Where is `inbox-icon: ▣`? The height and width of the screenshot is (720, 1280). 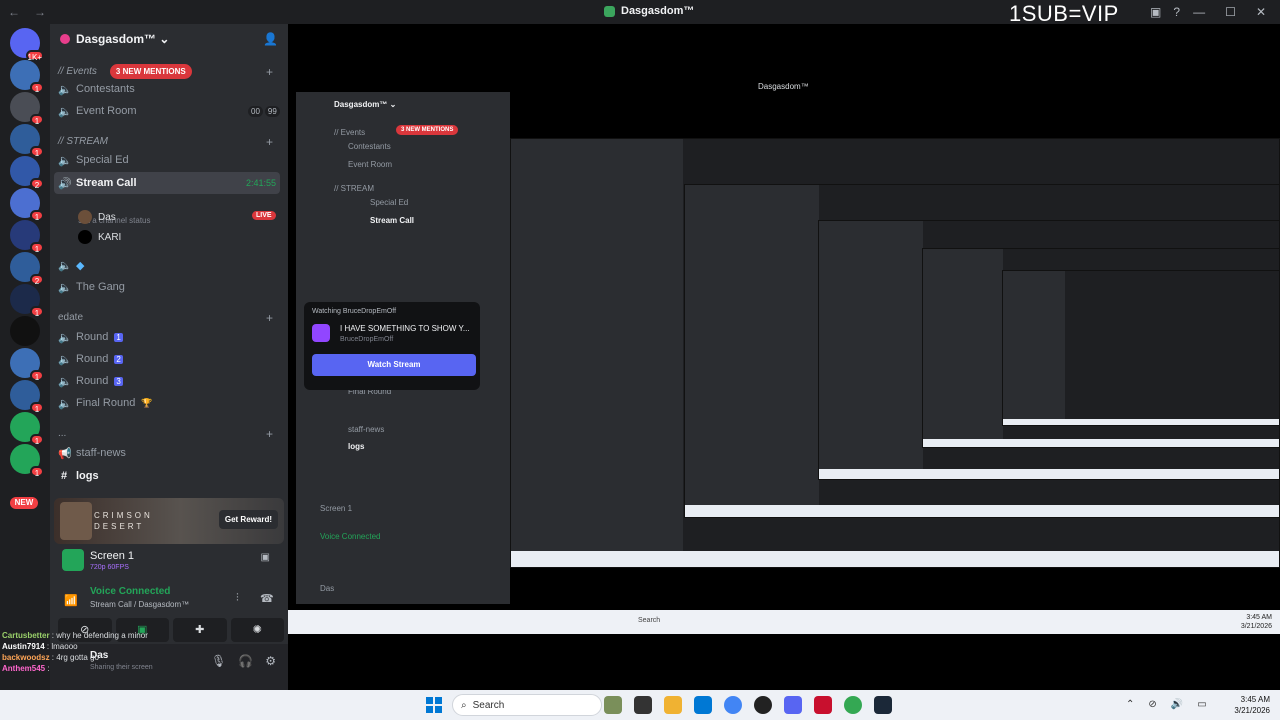
inbox-icon: ▣ is located at coordinates (1155, 12).